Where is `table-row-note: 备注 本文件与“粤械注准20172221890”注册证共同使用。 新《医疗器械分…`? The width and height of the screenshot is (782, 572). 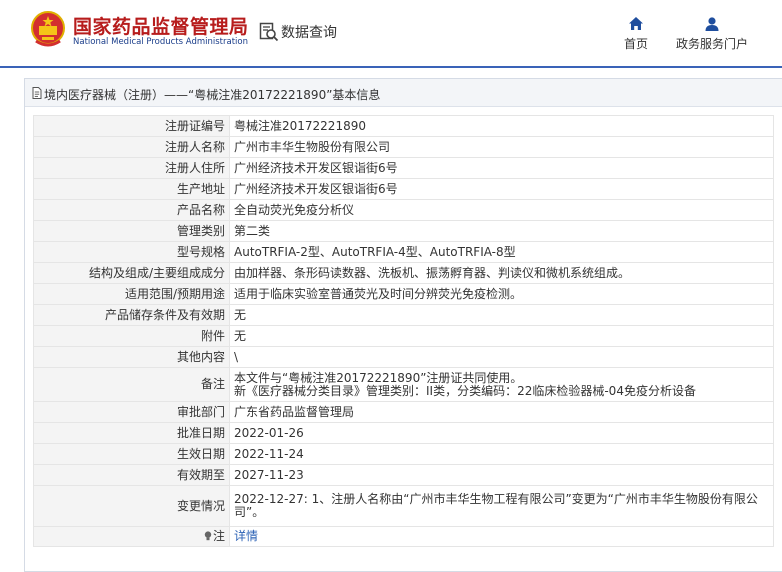
table-row-note: 备注 本文件与“粤械注准20172221890”注册证共同使用。 新《医疗器械分… is located at coordinates (403, 384).